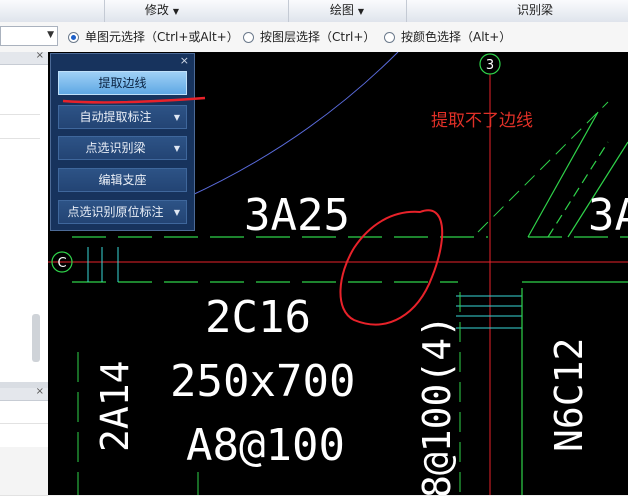 This screenshot has height=496, width=628. I want to click on extract-edge-button: 提取边线, so click(122, 83).